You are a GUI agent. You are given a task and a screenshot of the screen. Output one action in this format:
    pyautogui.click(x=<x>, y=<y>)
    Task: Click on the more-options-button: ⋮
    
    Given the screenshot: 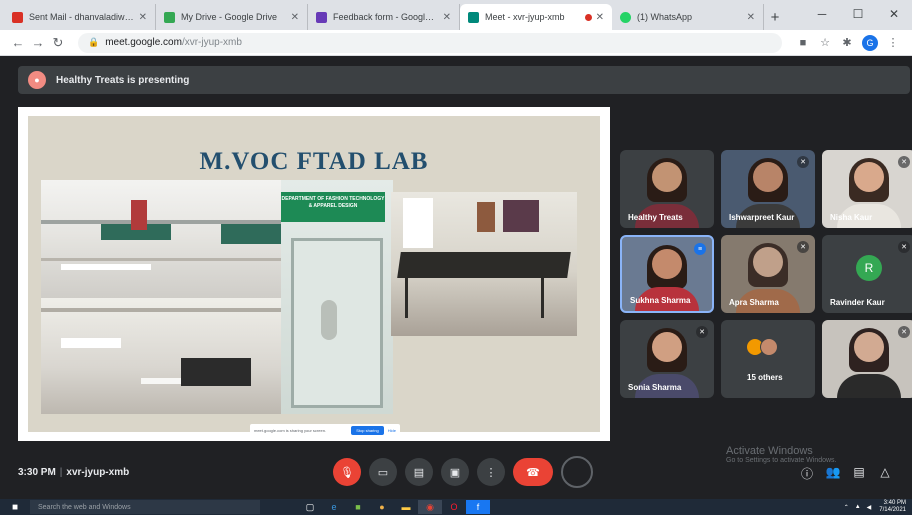 What is the action you would take?
    pyautogui.click(x=491, y=472)
    